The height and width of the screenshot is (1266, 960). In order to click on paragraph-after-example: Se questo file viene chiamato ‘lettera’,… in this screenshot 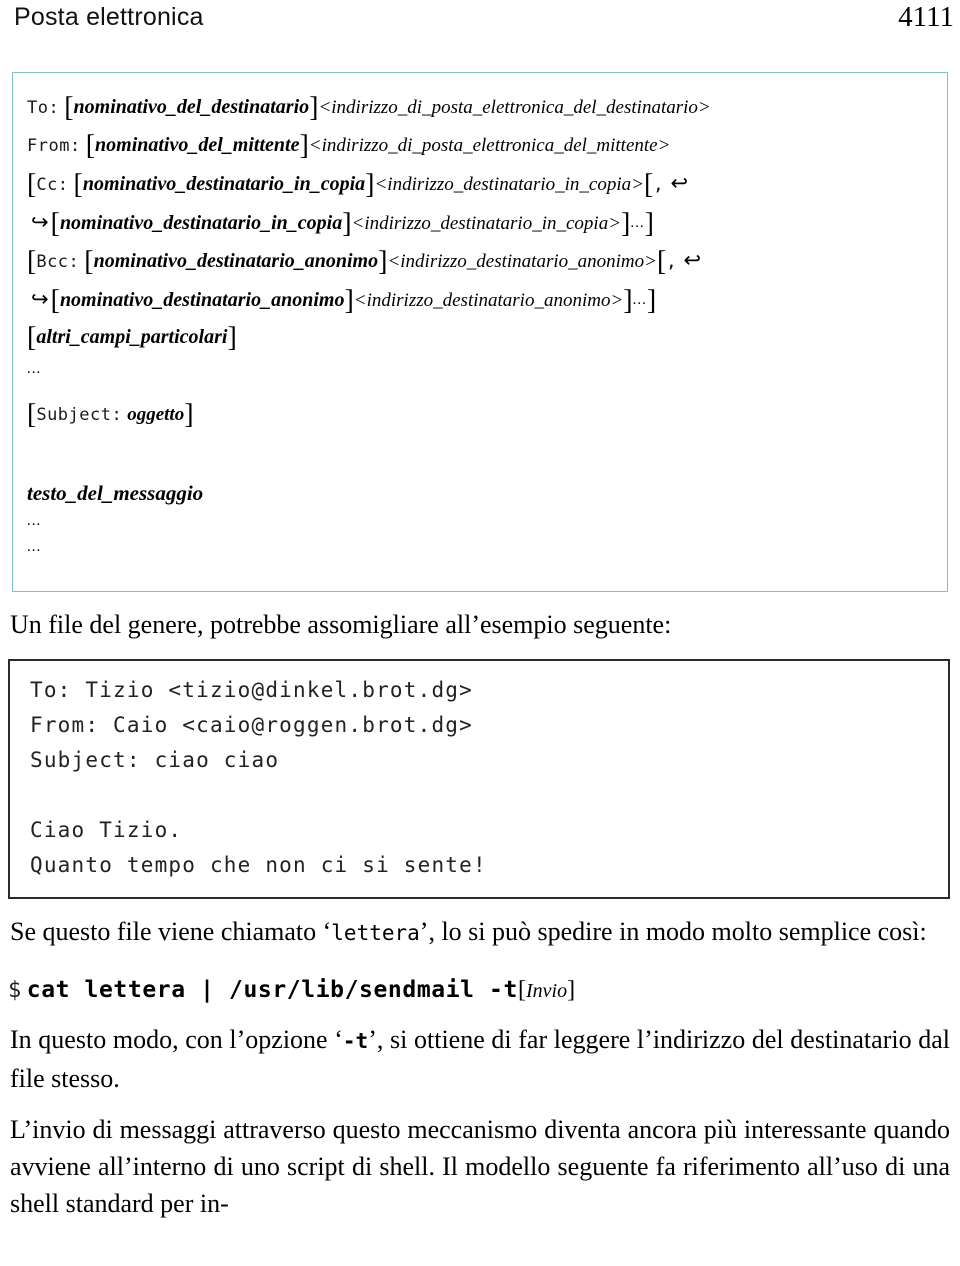, I will do `click(480, 932)`.